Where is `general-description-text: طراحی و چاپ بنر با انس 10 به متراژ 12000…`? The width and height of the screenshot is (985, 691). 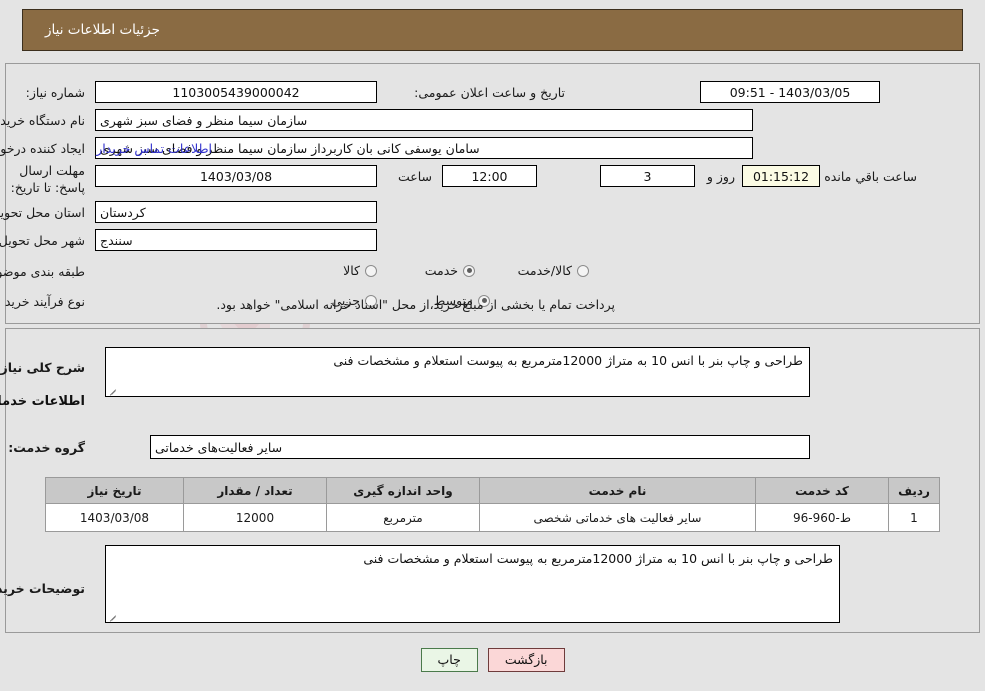 general-description-text: طراحی و چاپ بنر با انس 10 به متراژ 12000… is located at coordinates (568, 360).